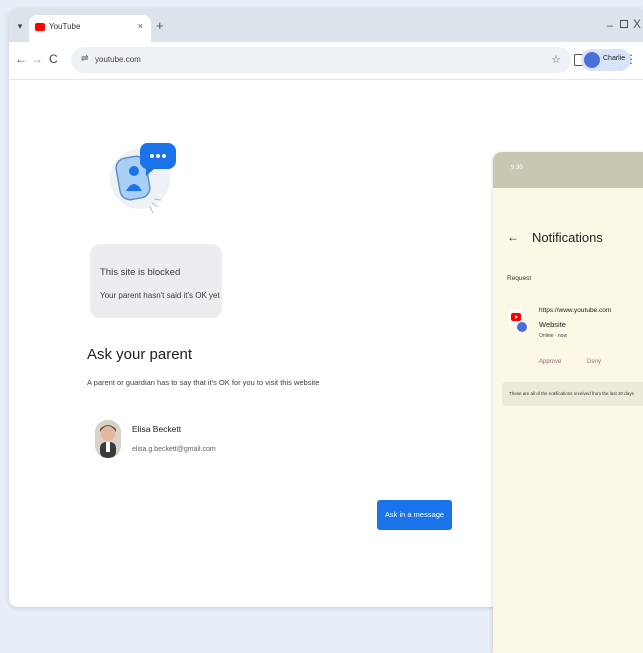 Image resolution: width=643 pixels, height=653 pixels. What do you see at coordinates (517, 168) in the screenshot?
I see `phone-time: 9:30` at bounding box center [517, 168].